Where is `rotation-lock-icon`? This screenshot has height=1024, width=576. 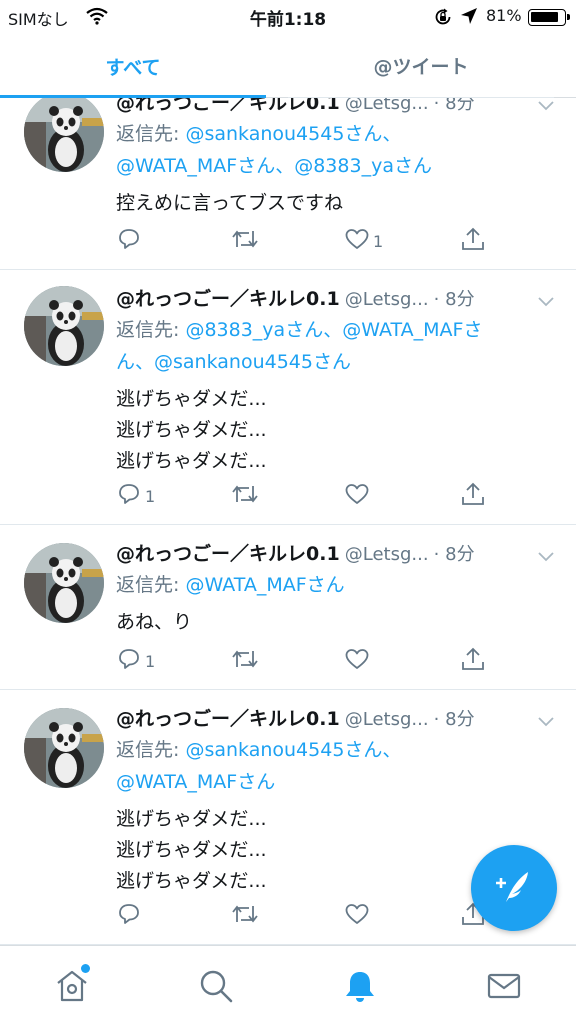
rotation-lock-icon is located at coordinates (443, 19).